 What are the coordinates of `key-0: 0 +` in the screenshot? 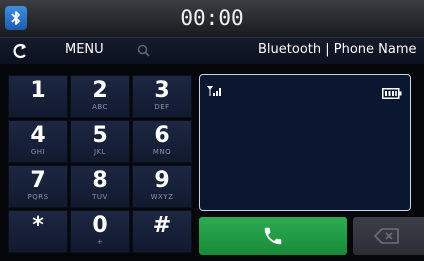 It's located at (100, 231).